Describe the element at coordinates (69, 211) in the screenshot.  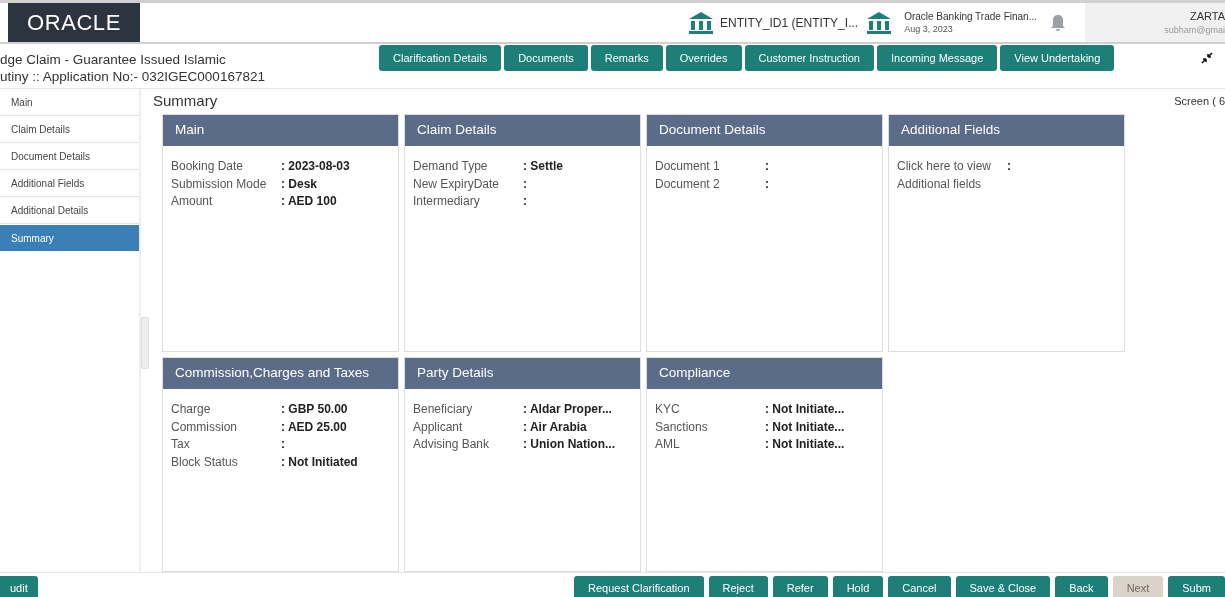
I see `sidebar-item: Additional Details` at that location.